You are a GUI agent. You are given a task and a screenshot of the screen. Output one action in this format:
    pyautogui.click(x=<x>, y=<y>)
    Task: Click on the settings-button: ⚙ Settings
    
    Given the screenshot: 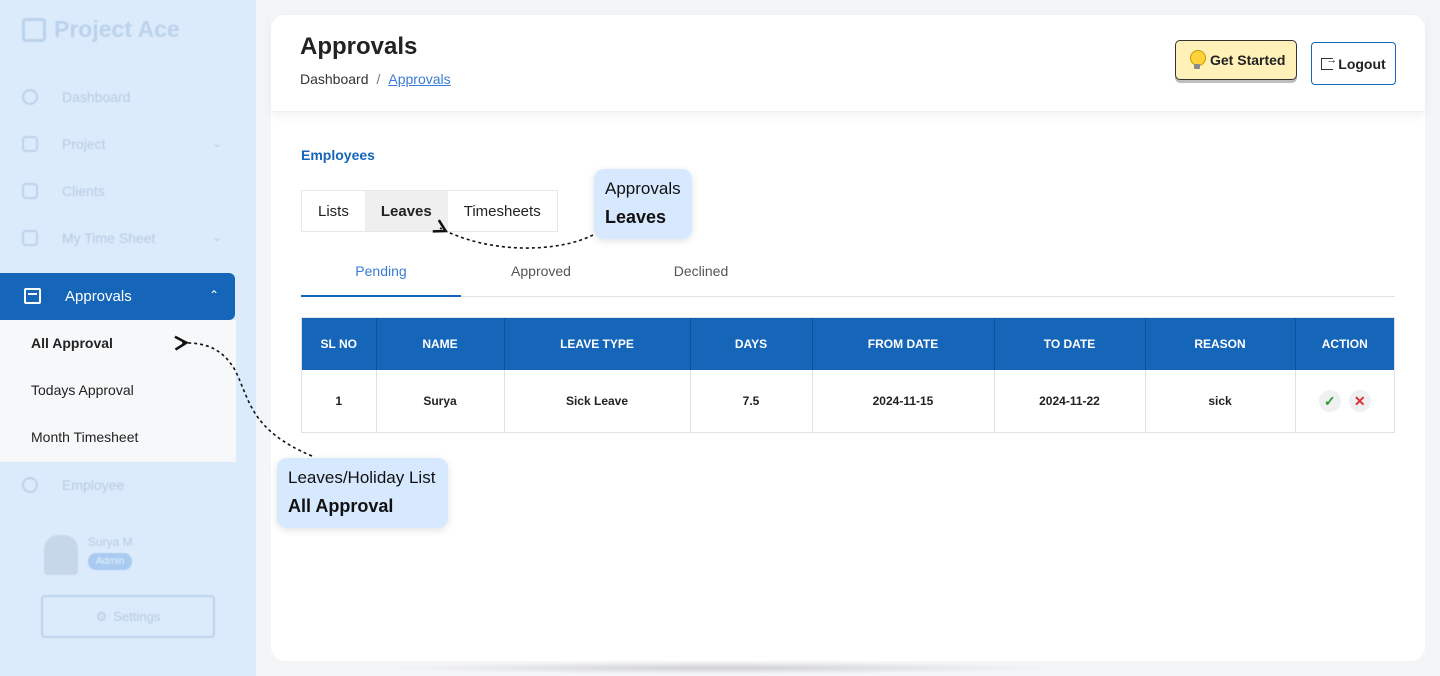 What is the action you would take?
    pyautogui.click(x=128, y=616)
    